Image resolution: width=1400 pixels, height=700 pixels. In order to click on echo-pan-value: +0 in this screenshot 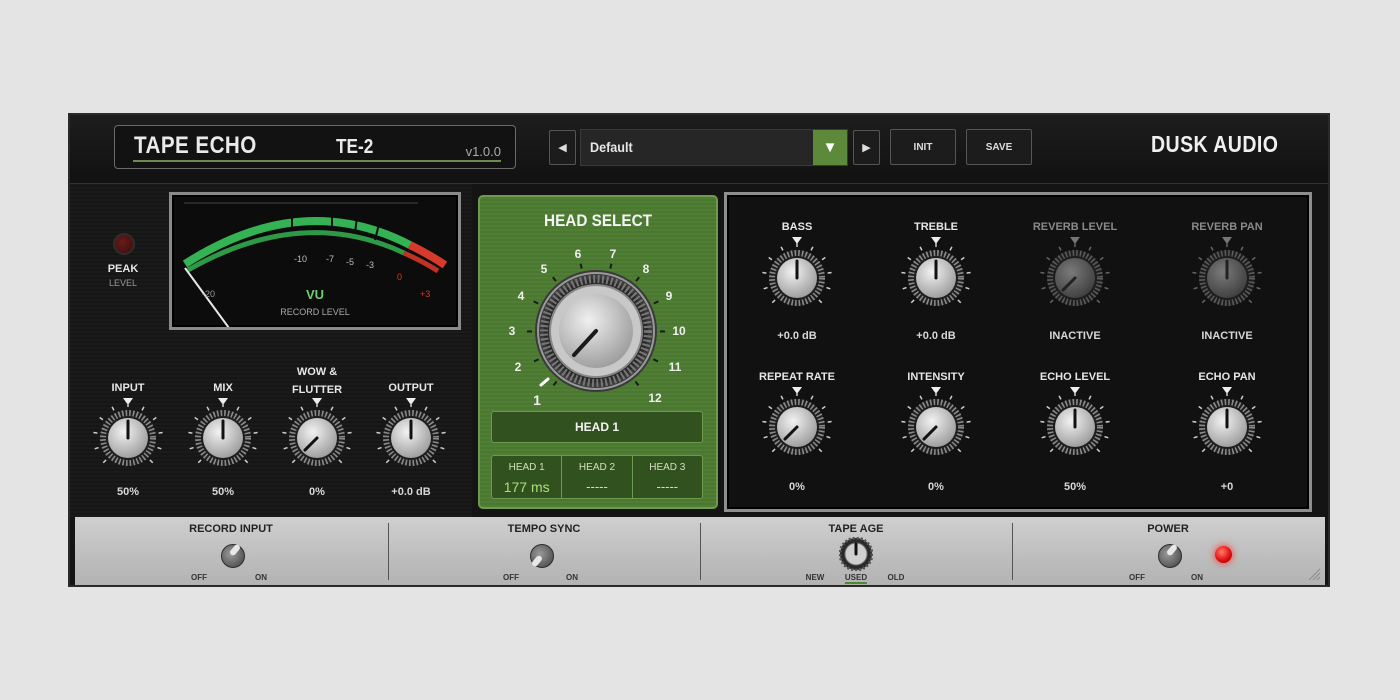, I will do `click(1227, 487)`.